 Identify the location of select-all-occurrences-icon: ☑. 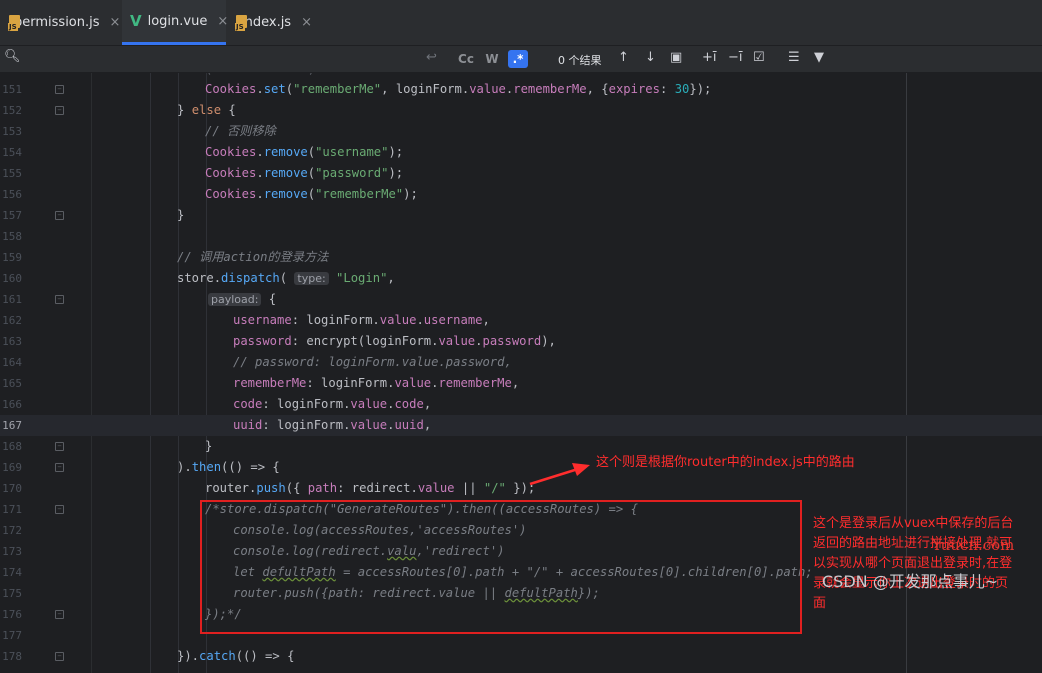
(759, 57).